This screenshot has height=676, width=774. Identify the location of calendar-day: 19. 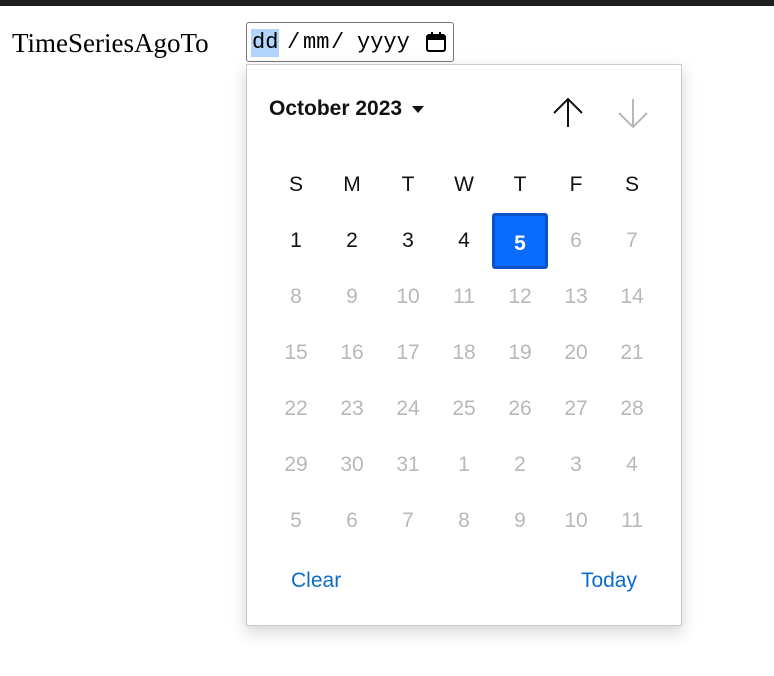
(520, 352).